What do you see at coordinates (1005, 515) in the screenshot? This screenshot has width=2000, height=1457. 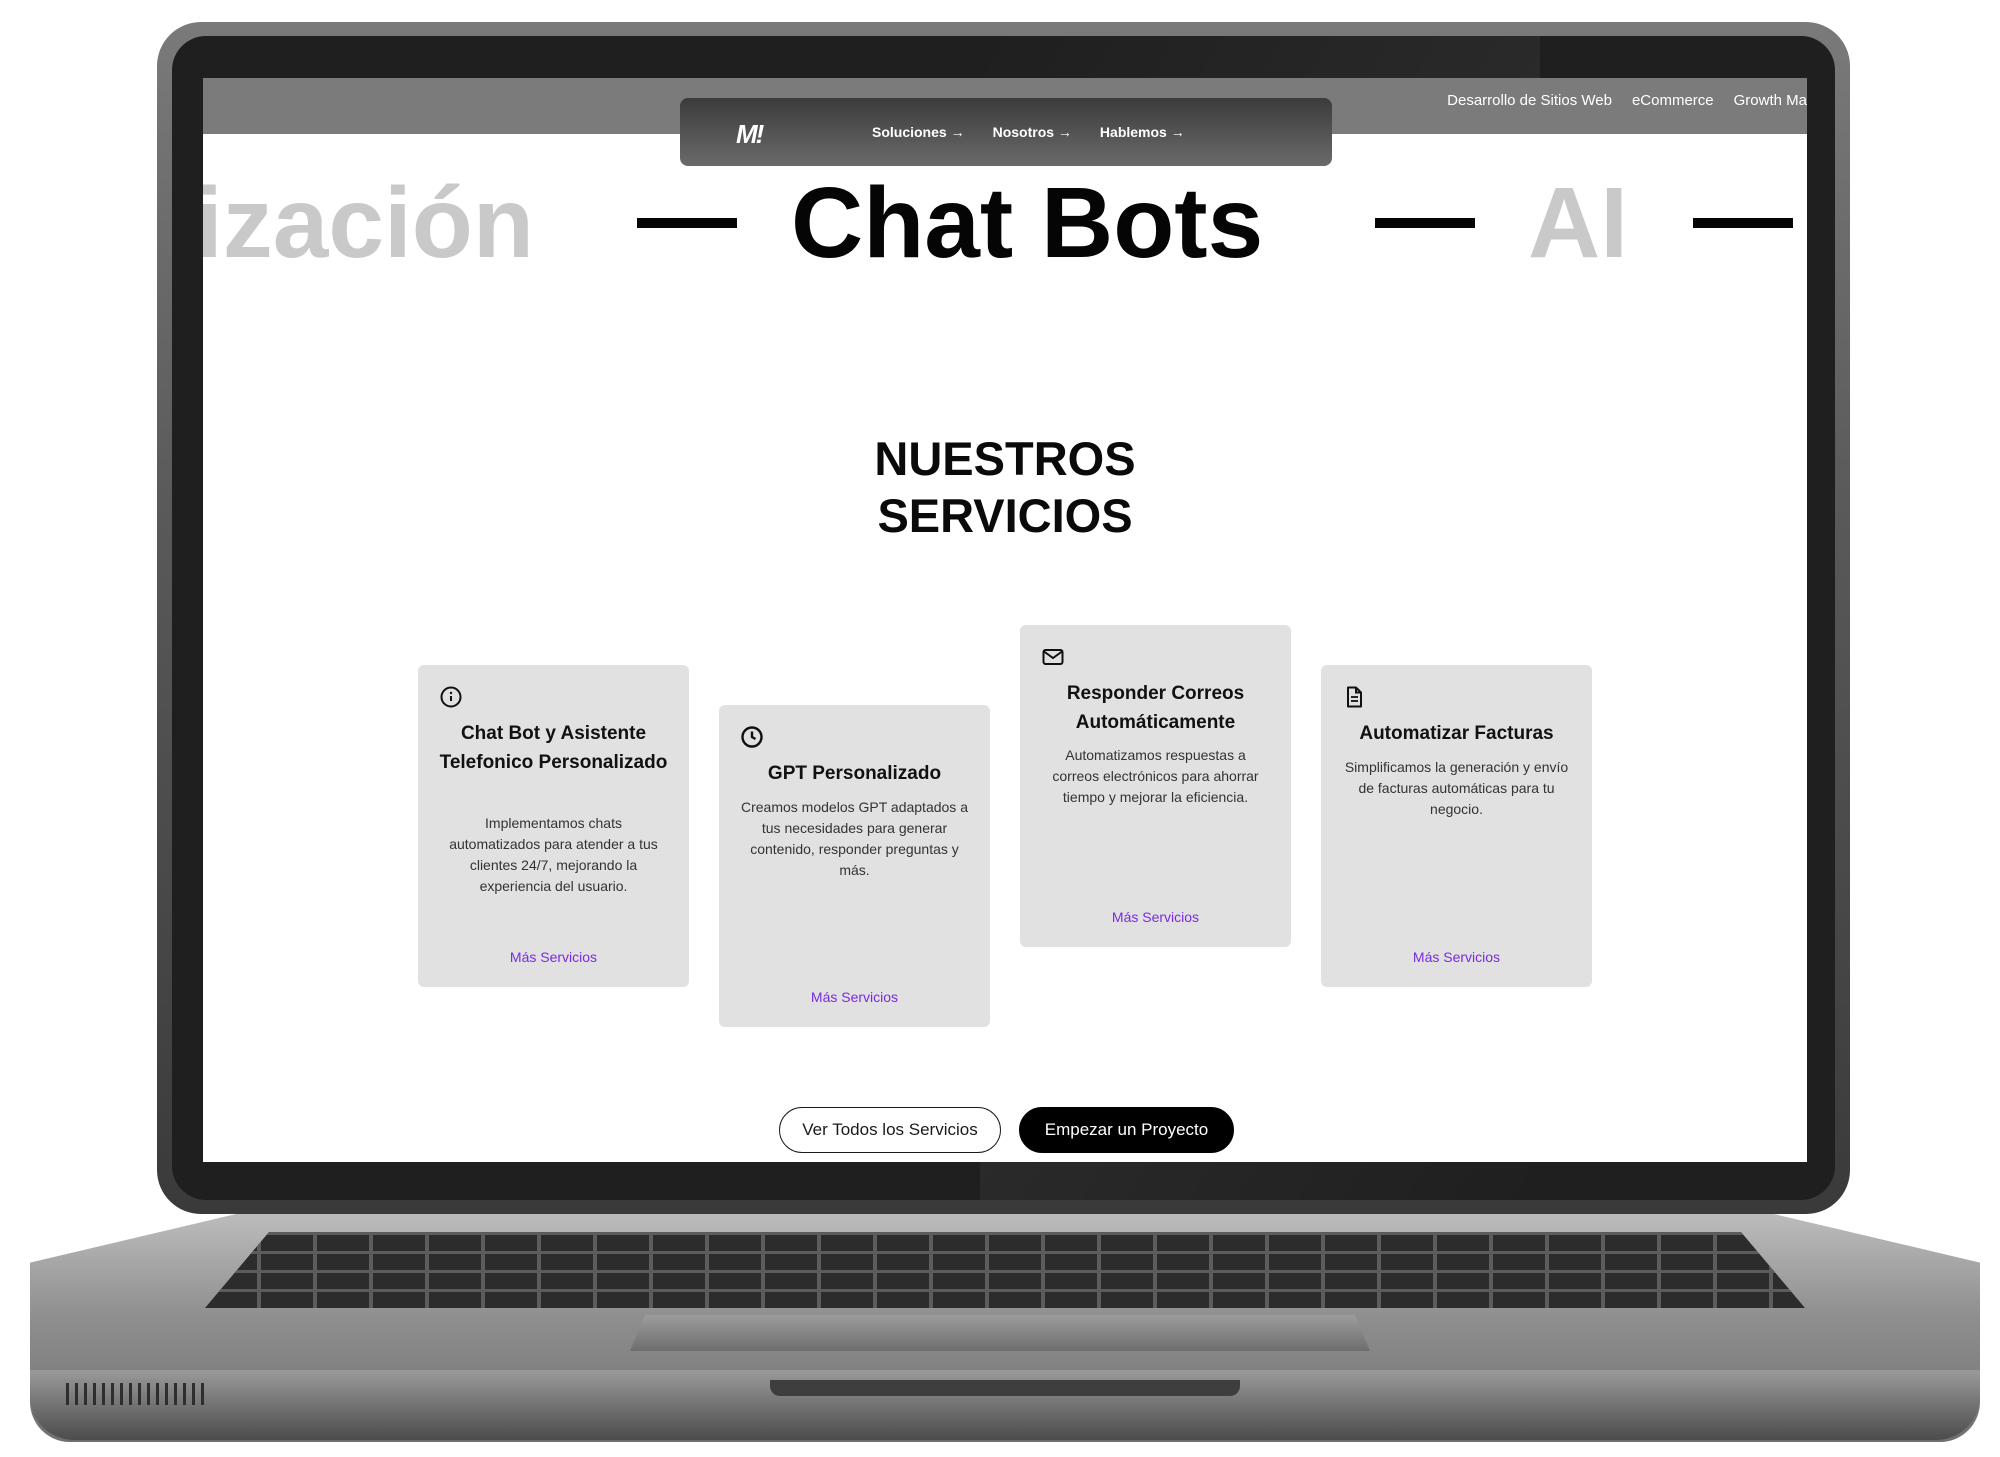 I see `section-title-line2: SERVICIOS` at bounding box center [1005, 515].